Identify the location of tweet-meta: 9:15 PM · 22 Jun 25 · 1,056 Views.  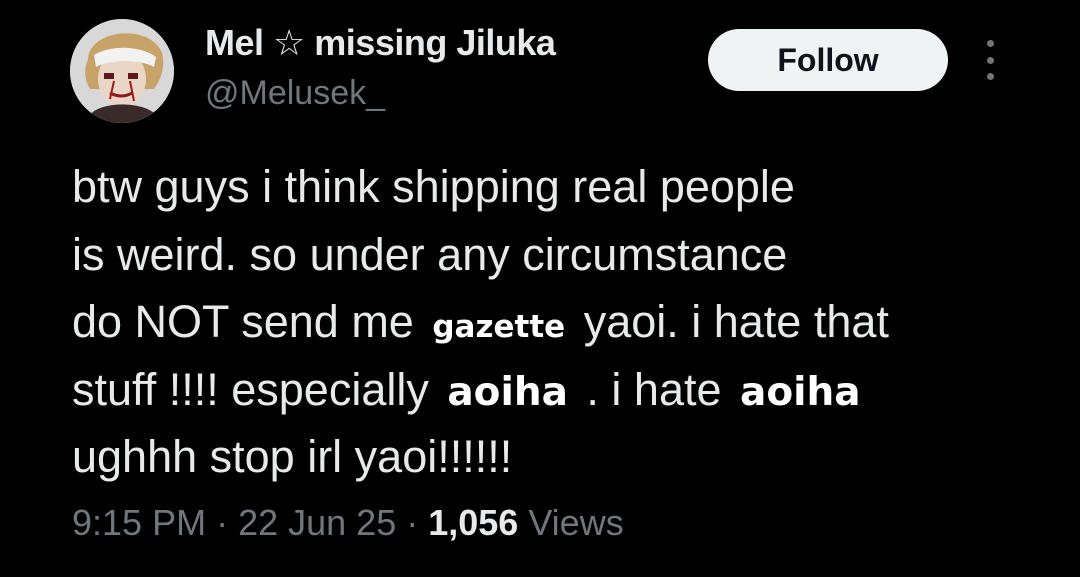
(348, 523).